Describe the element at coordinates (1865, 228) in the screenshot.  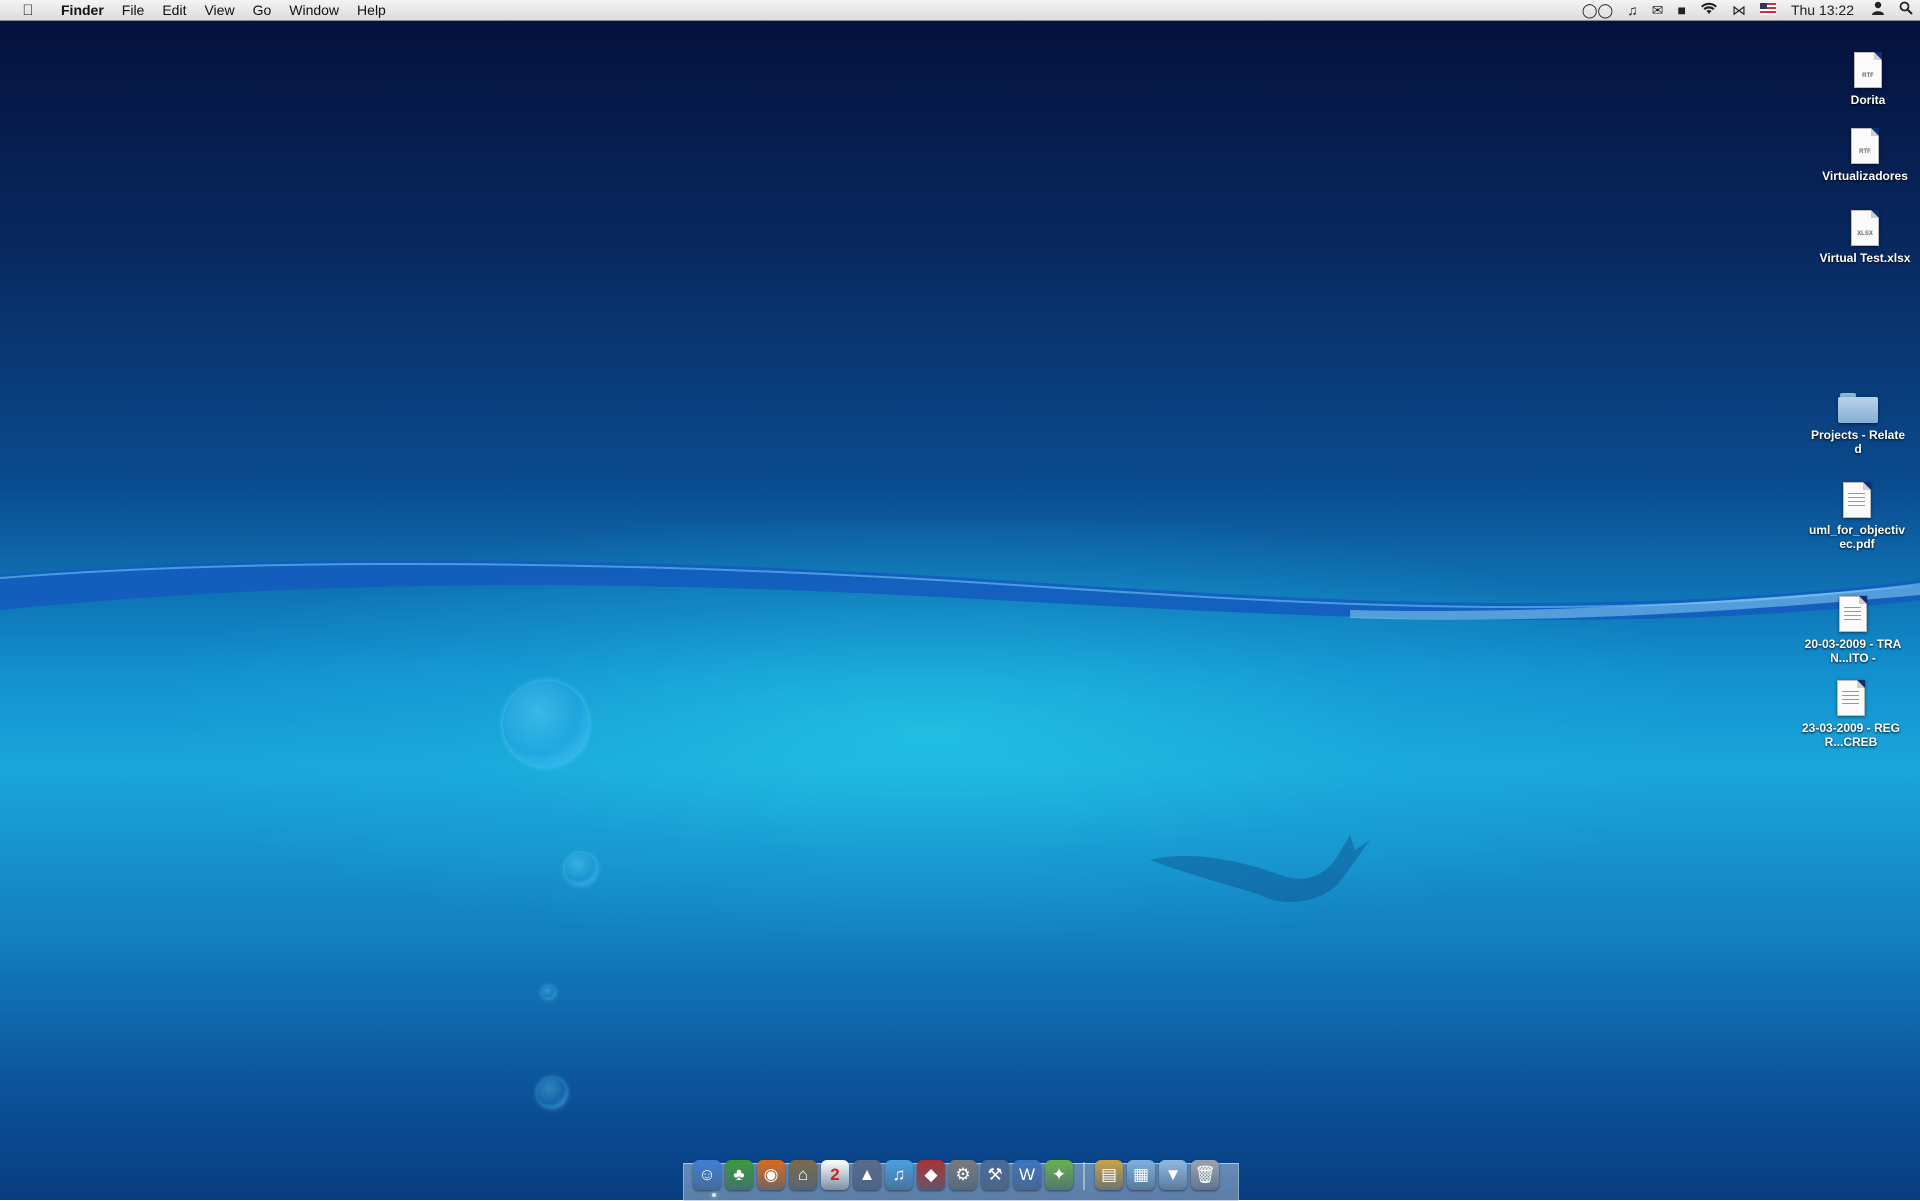
I see `xlsx-document-icon: XLSX` at that location.